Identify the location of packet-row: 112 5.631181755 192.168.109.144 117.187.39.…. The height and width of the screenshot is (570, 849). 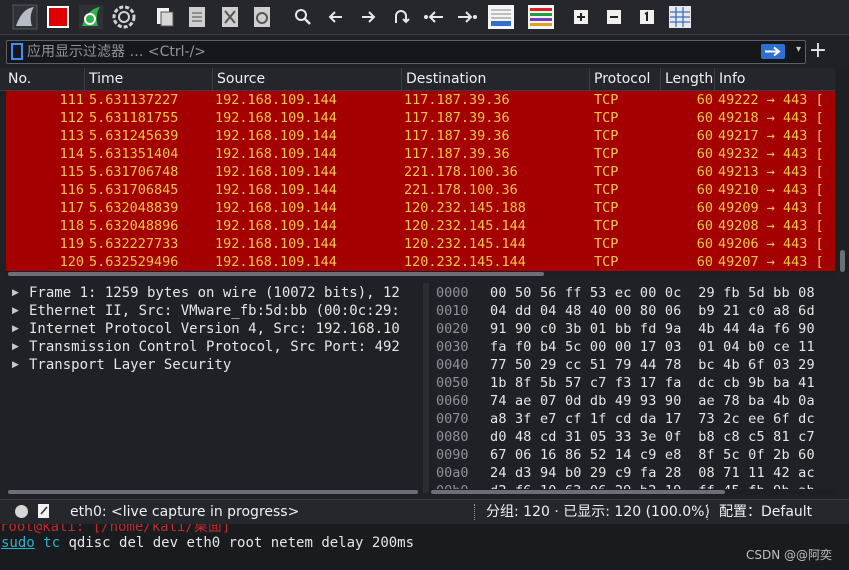
(420, 118).